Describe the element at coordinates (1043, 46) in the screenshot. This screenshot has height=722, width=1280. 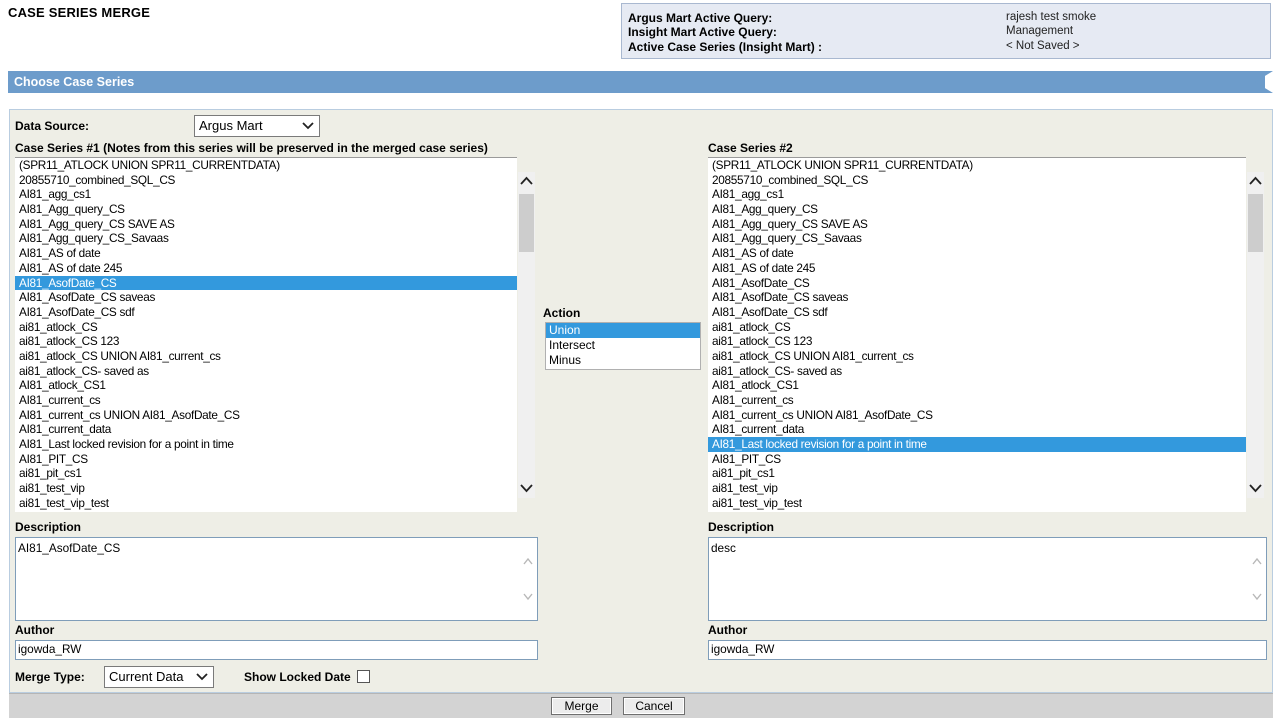
I see `active-case-series-value: < Not Saved >` at that location.